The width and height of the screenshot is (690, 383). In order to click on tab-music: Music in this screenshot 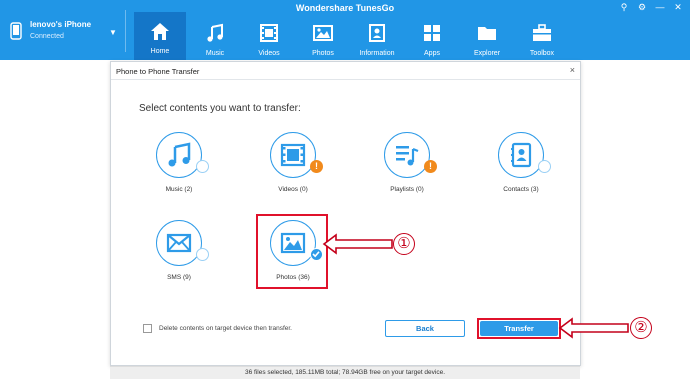, I will do `click(215, 37)`.